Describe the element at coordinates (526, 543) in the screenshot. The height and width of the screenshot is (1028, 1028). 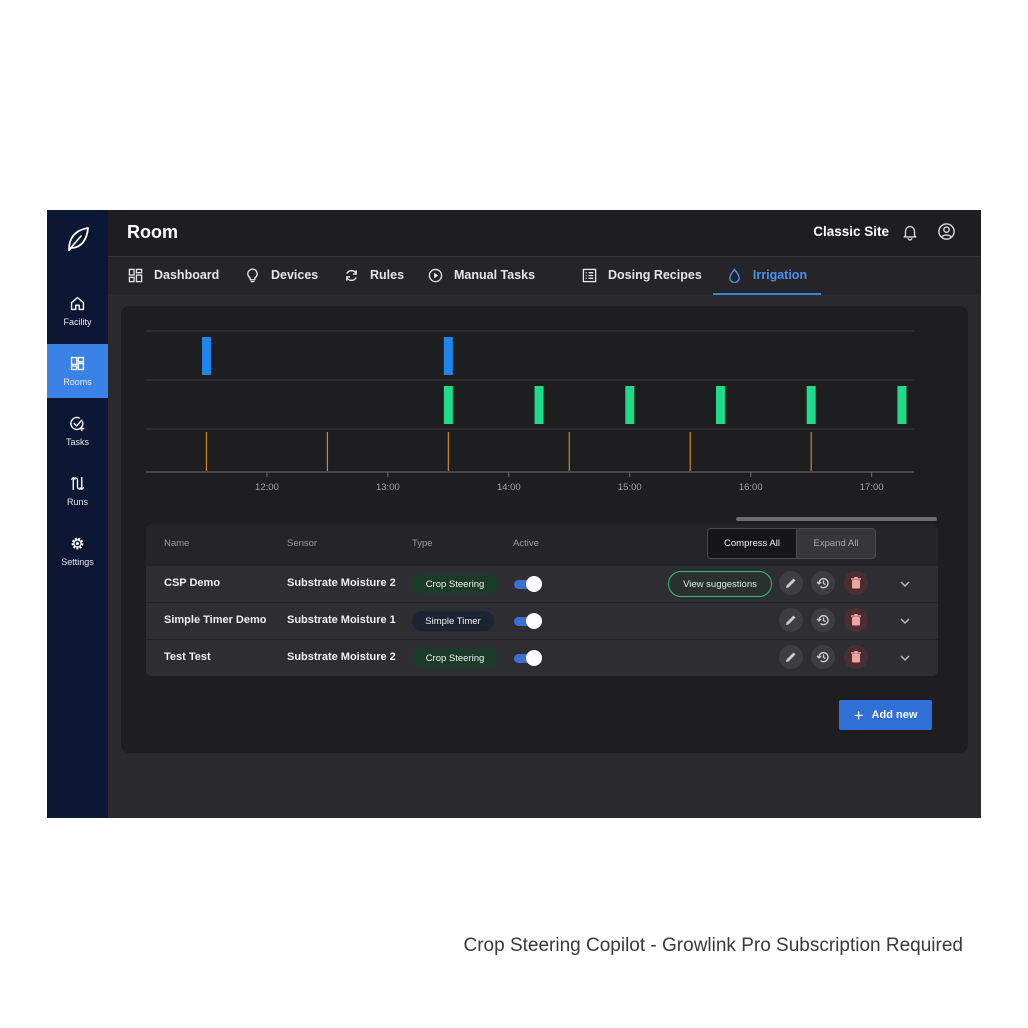
I see `column-active: Active` at that location.